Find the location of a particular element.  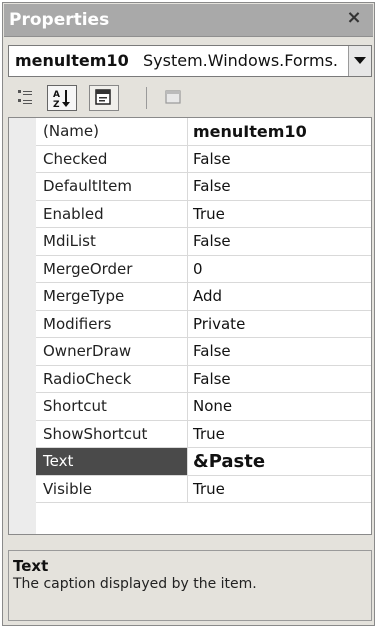

property-row-showshortcut: ShowShortcut True is located at coordinates (203, 434).